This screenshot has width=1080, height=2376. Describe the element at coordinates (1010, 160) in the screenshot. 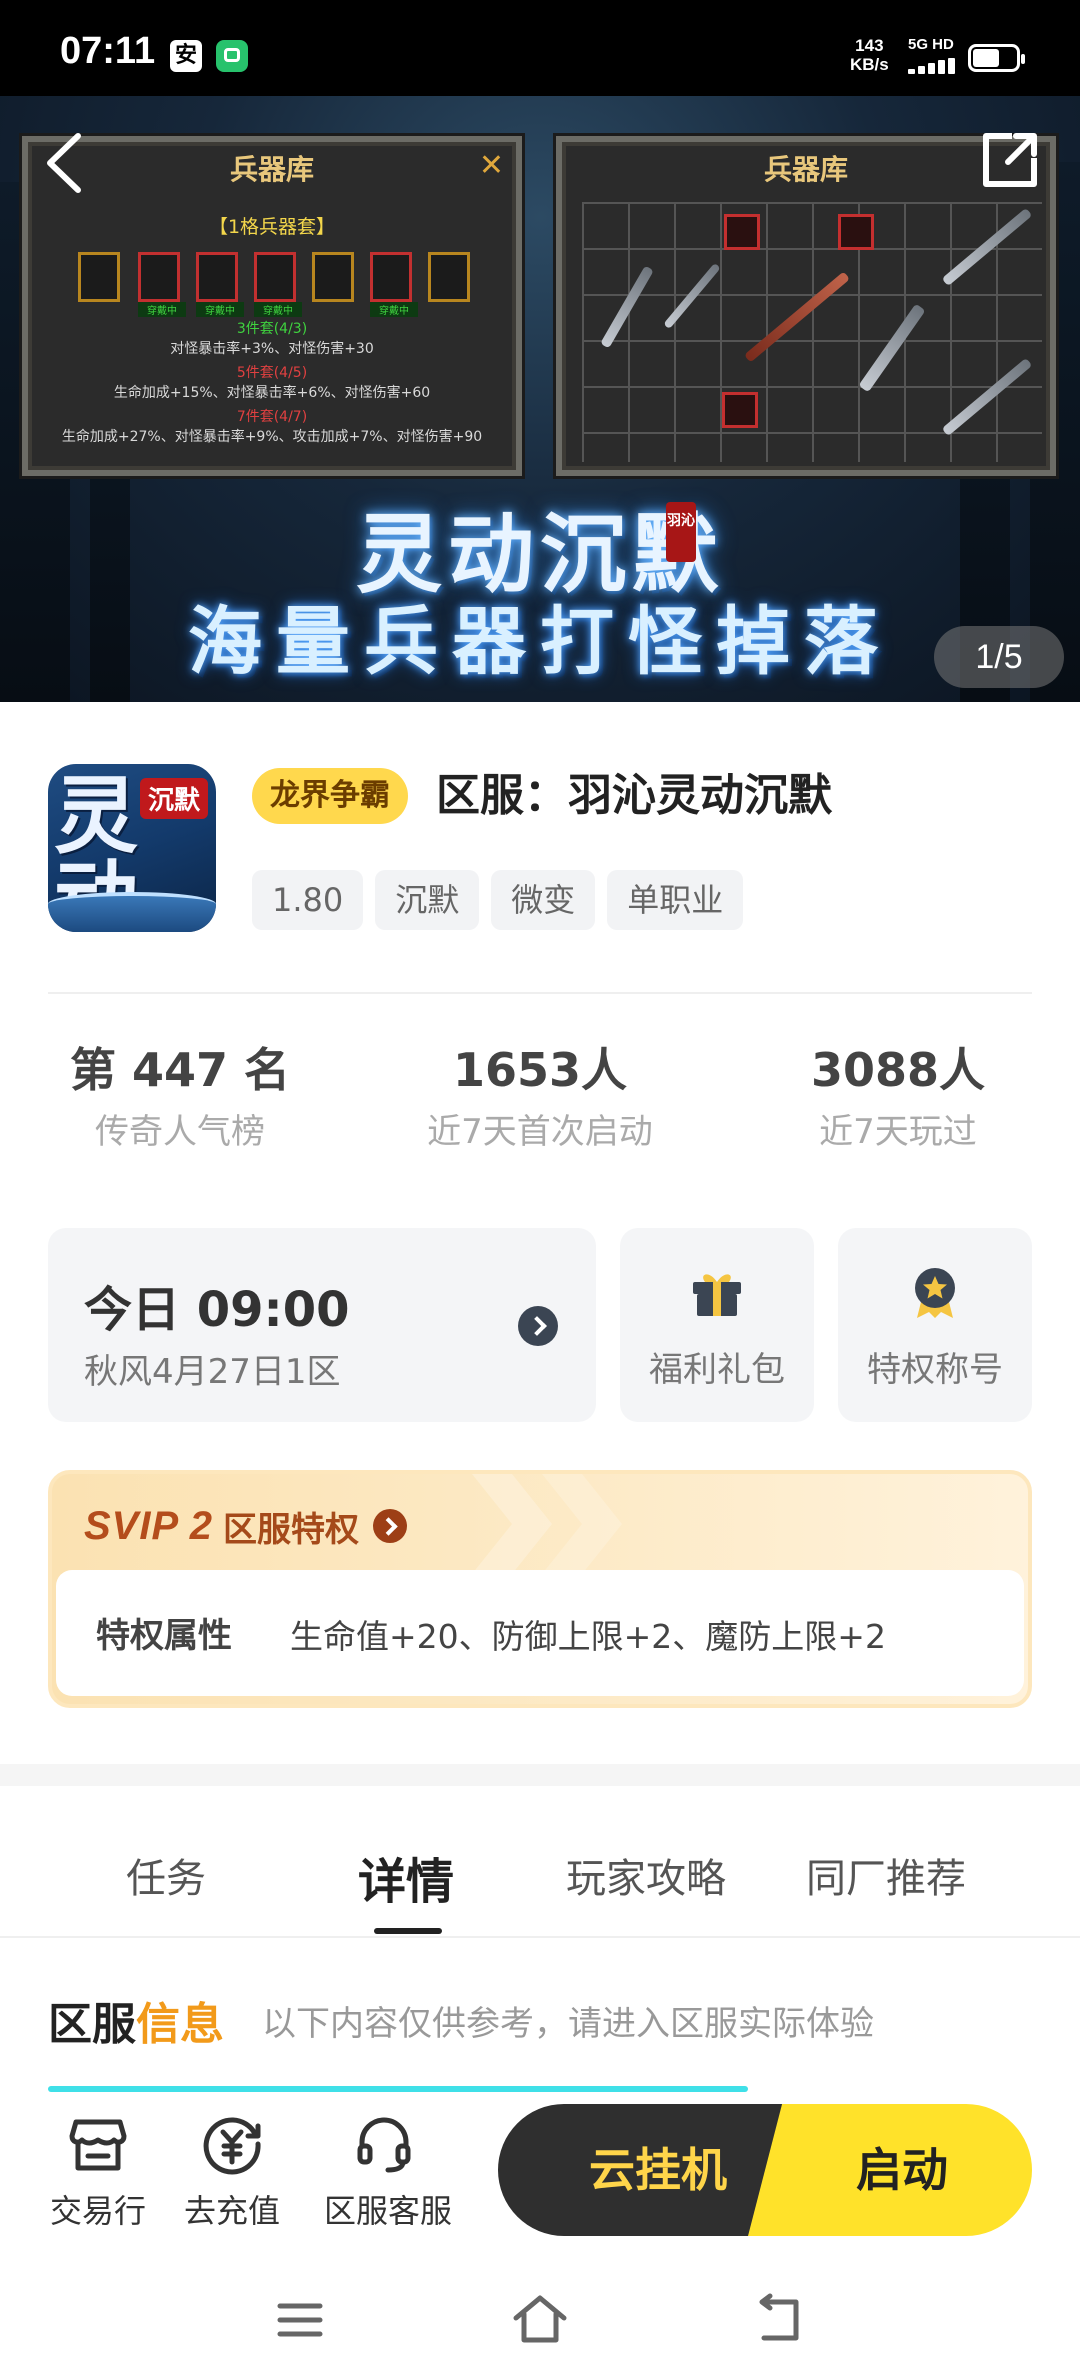

I see `share-icon` at that location.